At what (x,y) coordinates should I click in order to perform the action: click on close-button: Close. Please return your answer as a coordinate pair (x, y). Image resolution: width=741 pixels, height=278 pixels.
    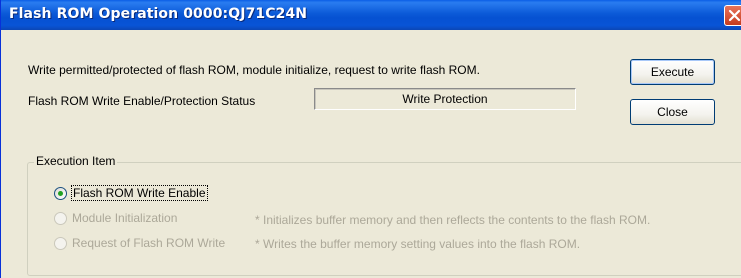
    Looking at the image, I should click on (672, 112).